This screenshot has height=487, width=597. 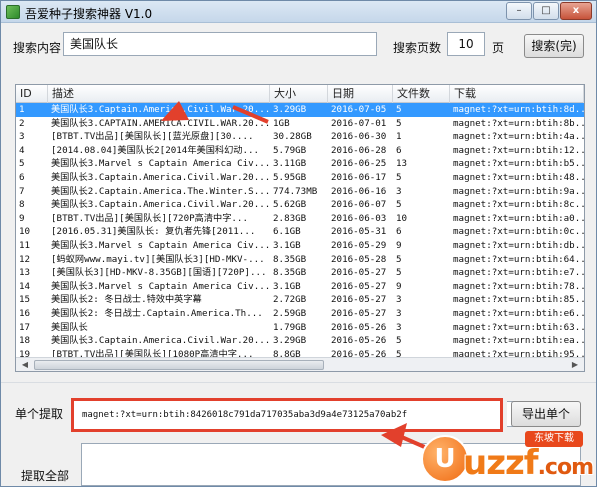 What do you see at coordinates (528, 463) in the screenshot?
I see `watermark-text: uzzf.com` at bounding box center [528, 463].